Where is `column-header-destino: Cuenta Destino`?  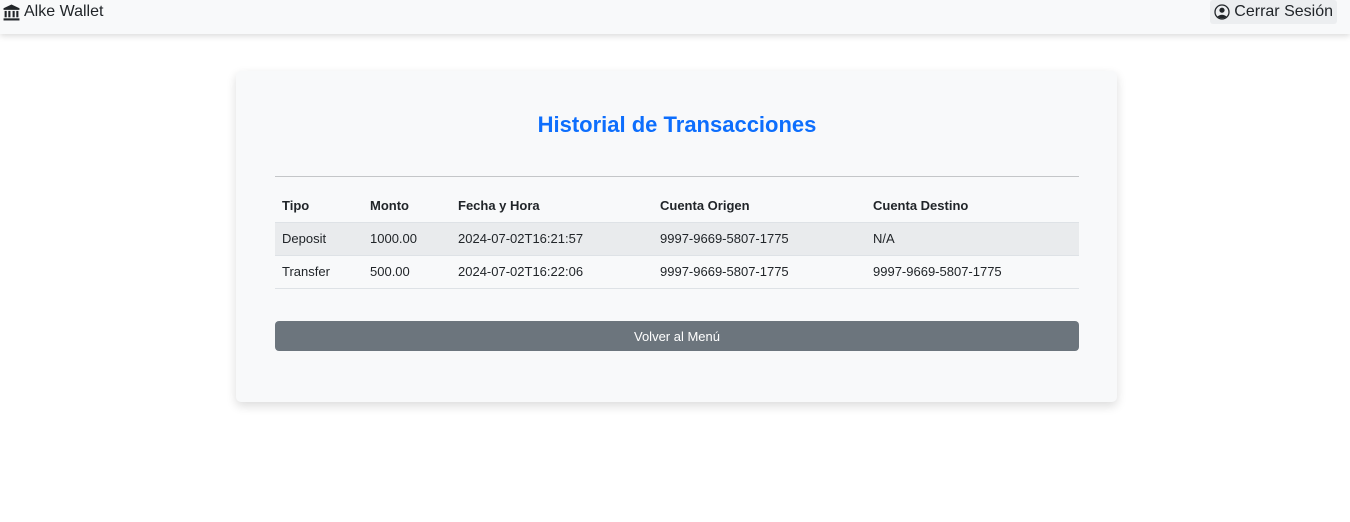 column-header-destino: Cuenta Destino is located at coordinates (972, 206).